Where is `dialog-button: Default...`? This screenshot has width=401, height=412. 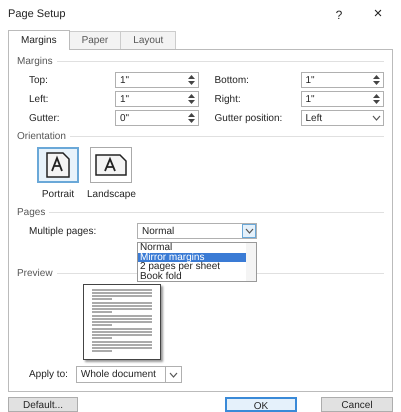
dialog-button: Default... is located at coordinates (43, 404).